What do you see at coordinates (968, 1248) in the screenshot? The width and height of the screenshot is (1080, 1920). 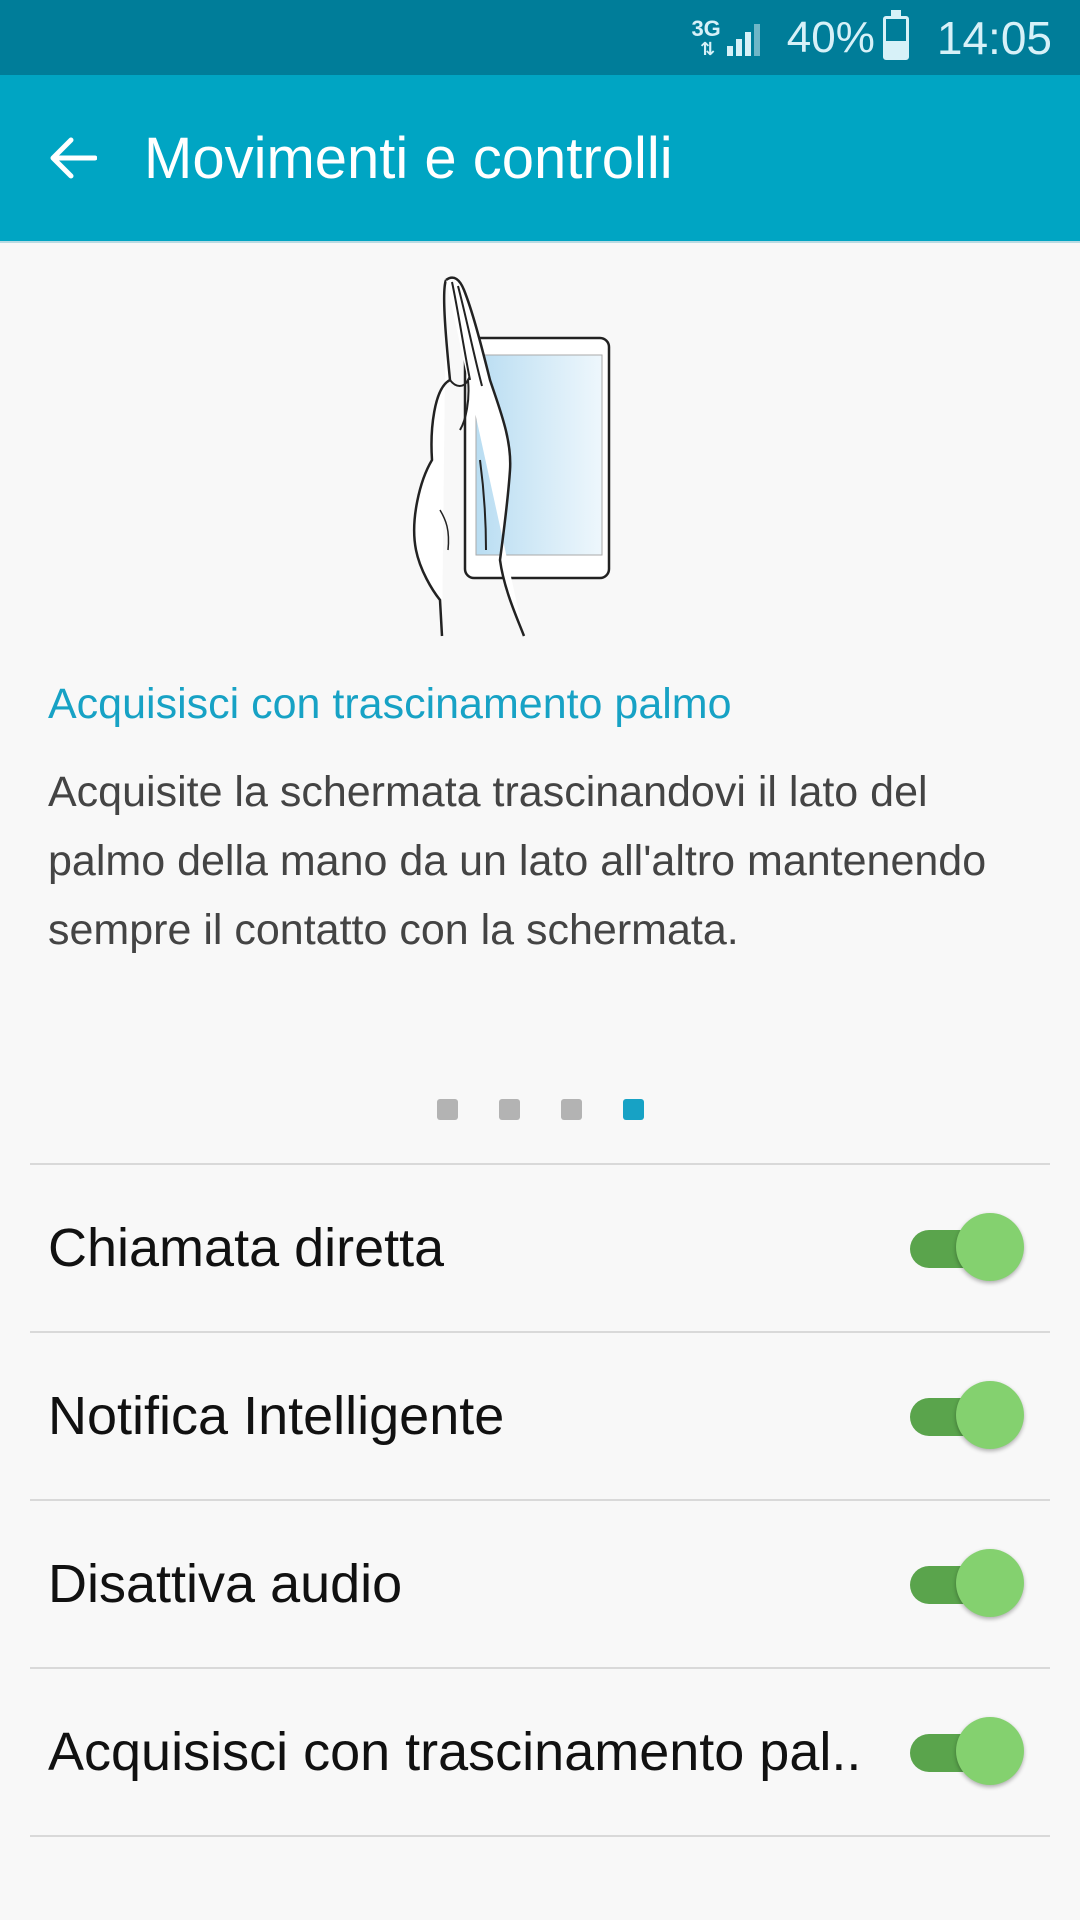 I see `direct-call-toggle` at bounding box center [968, 1248].